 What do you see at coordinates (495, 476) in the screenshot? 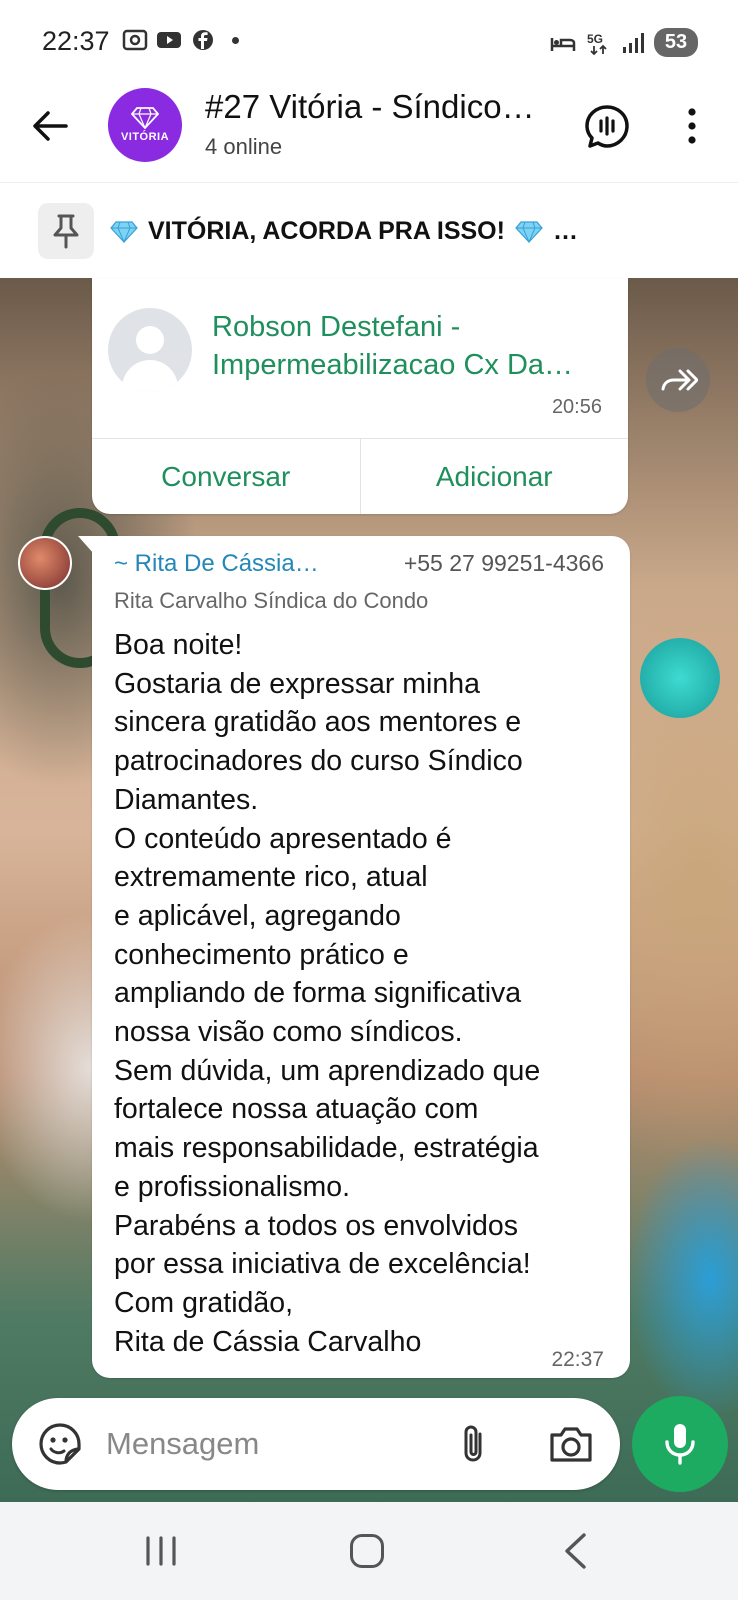
I see `add-contact-button: Adicionar` at bounding box center [495, 476].